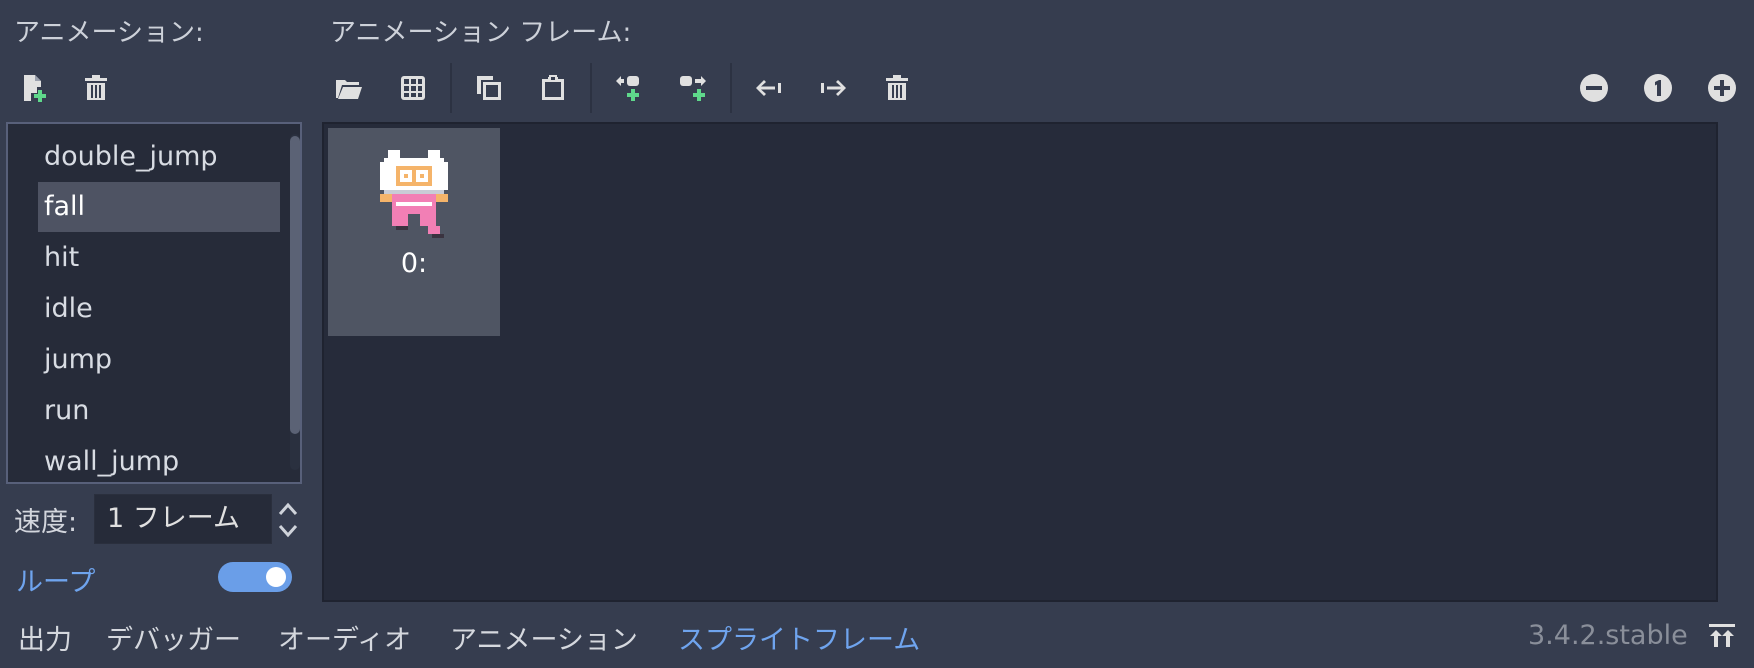 The height and width of the screenshot is (668, 1754). What do you see at coordinates (799, 637) in the screenshot?
I see `tab-sprite-frames: スプライトフレーム` at bounding box center [799, 637].